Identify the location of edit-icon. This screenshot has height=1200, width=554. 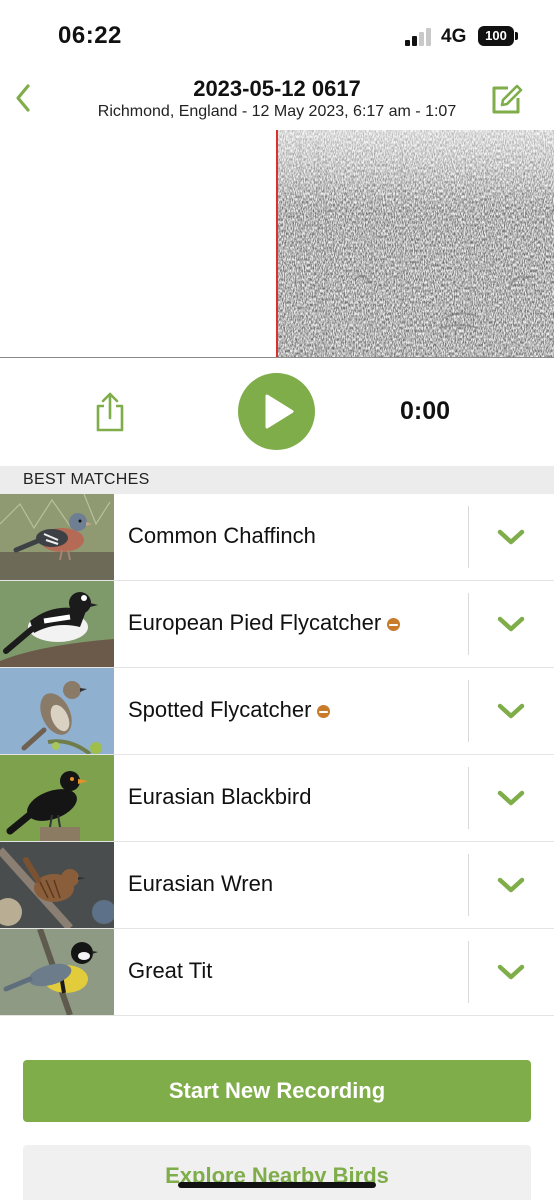
(507, 99).